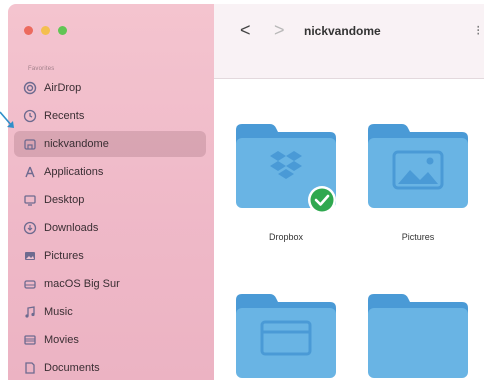  I want to click on sidebar-item-music: Music, so click(110, 312).